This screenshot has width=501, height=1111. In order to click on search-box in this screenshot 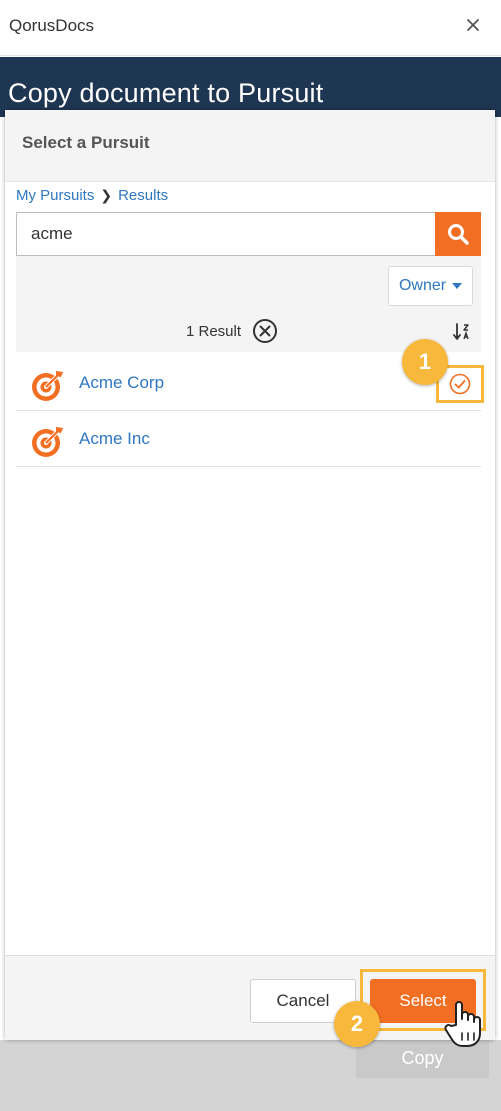, I will do `click(248, 234)`.